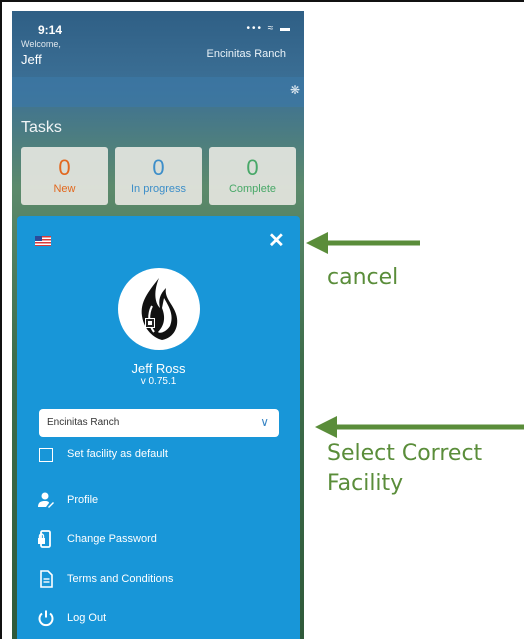 This screenshot has width=524, height=639. I want to click on annotation-select-facility: Select Correct Facility, so click(404, 468).